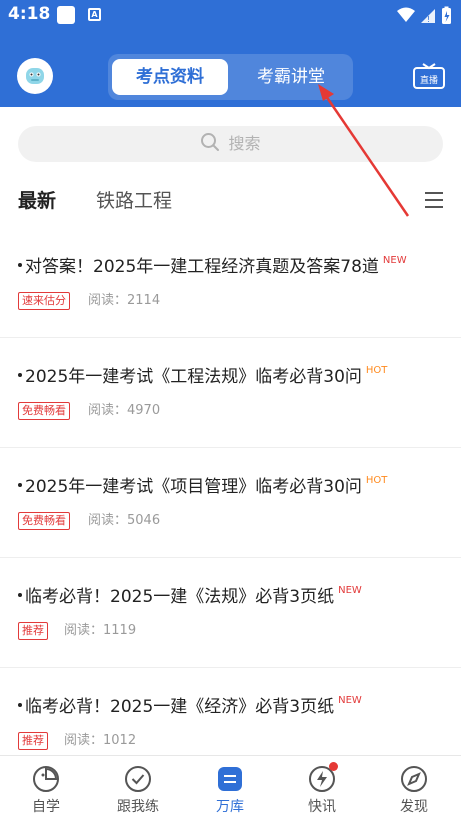  What do you see at coordinates (124, 410) in the screenshot?
I see `read-count: 阅读：4970` at bounding box center [124, 410].